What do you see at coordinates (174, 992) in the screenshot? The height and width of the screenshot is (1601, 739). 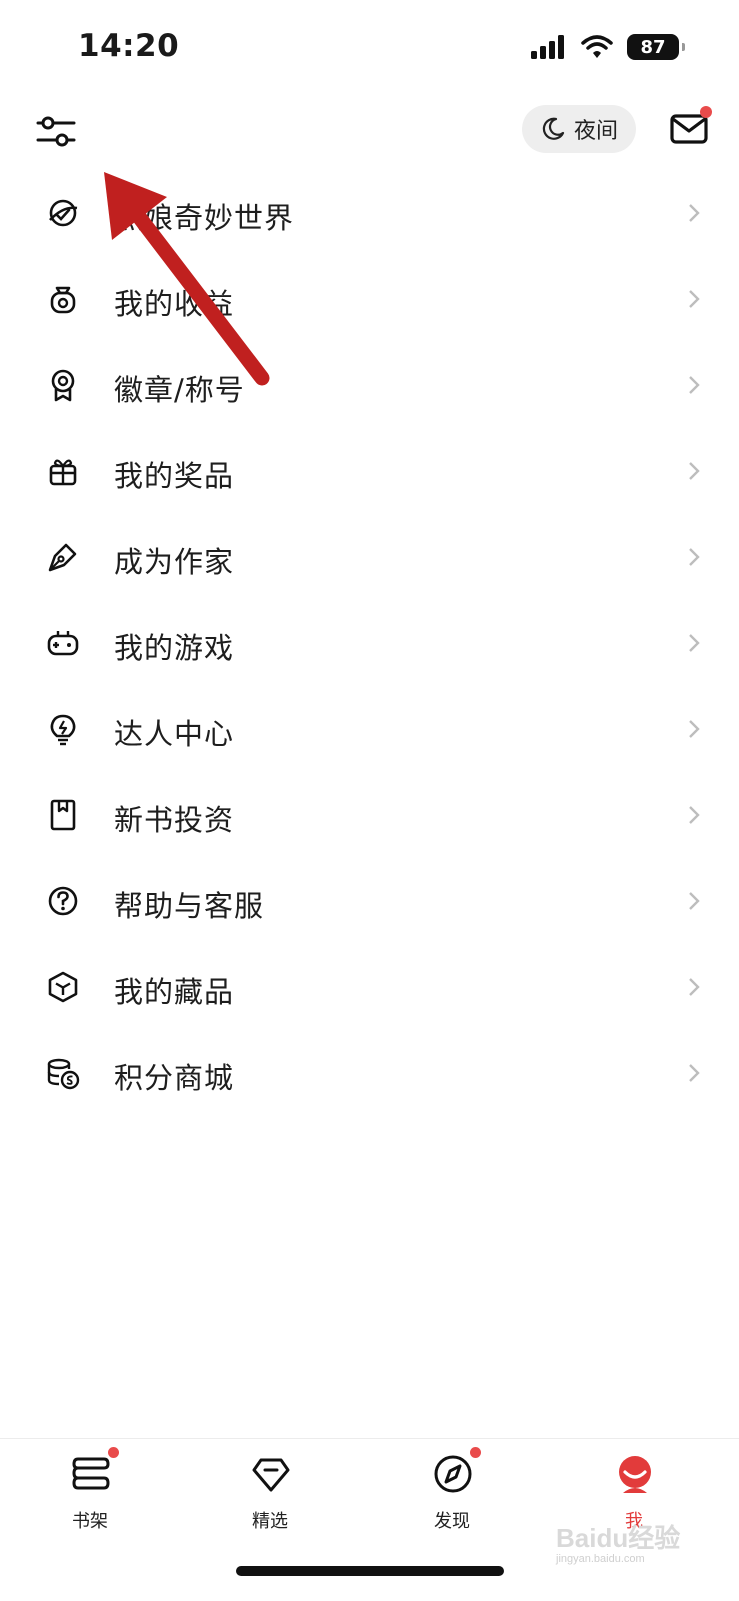 I see `menu-label: 我的藏品` at bounding box center [174, 992].